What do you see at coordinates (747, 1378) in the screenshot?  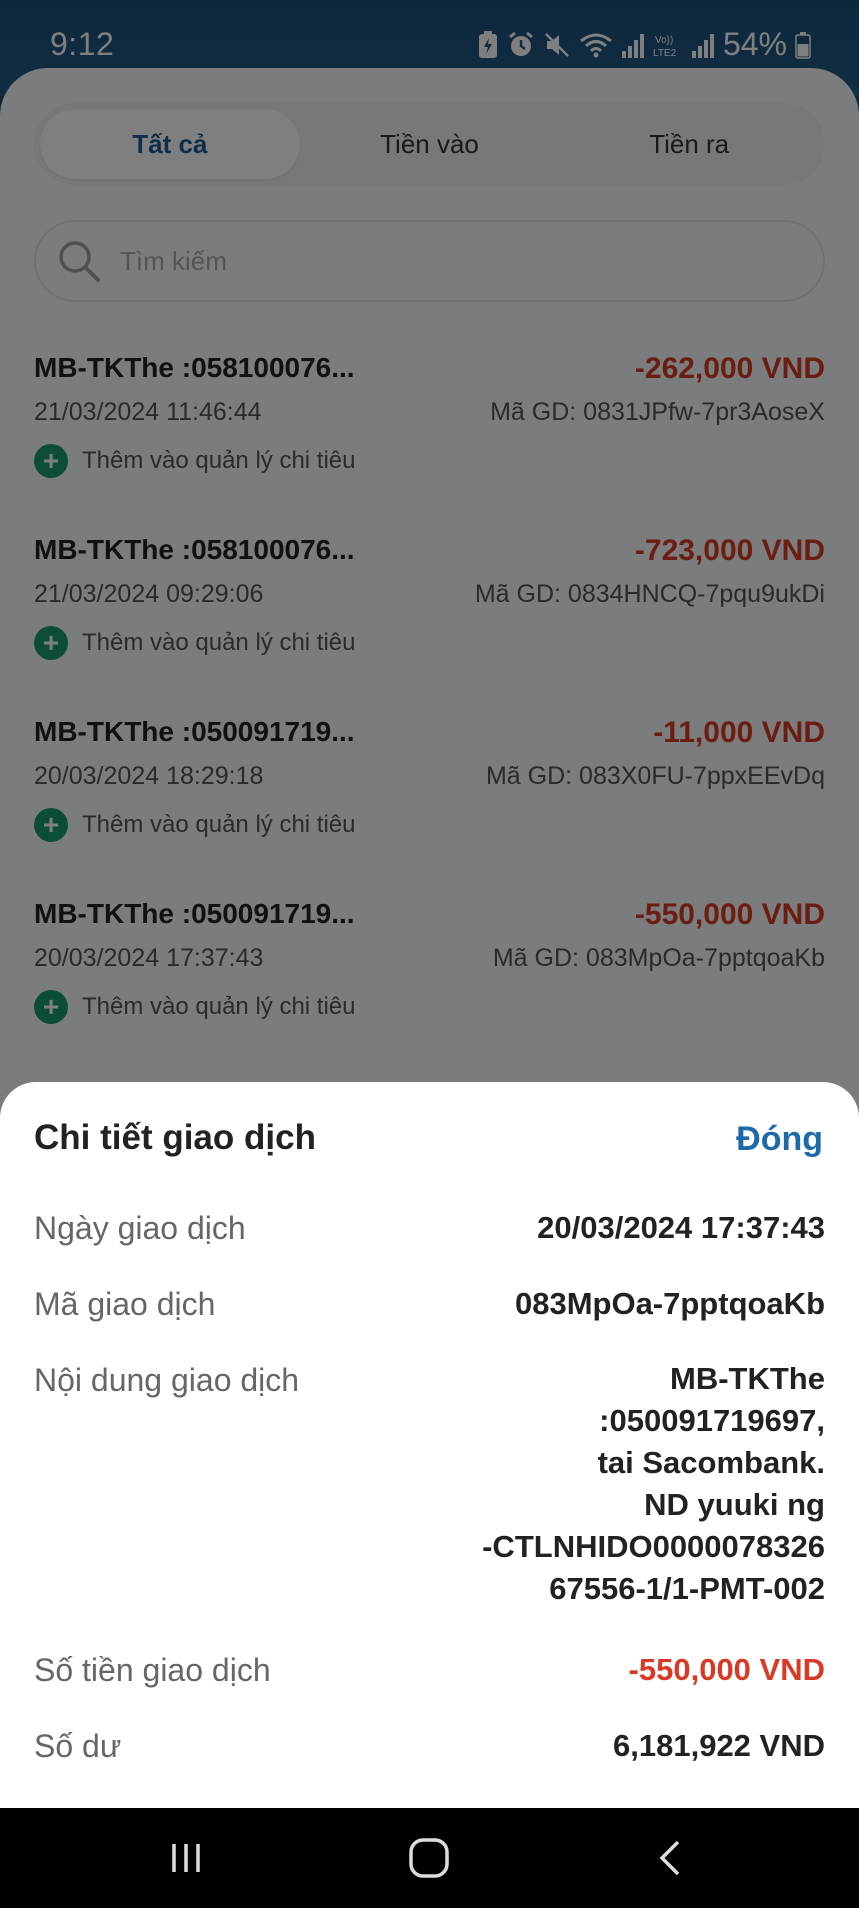 I see `content-line: MB-TKThe` at bounding box center [747, 1378].